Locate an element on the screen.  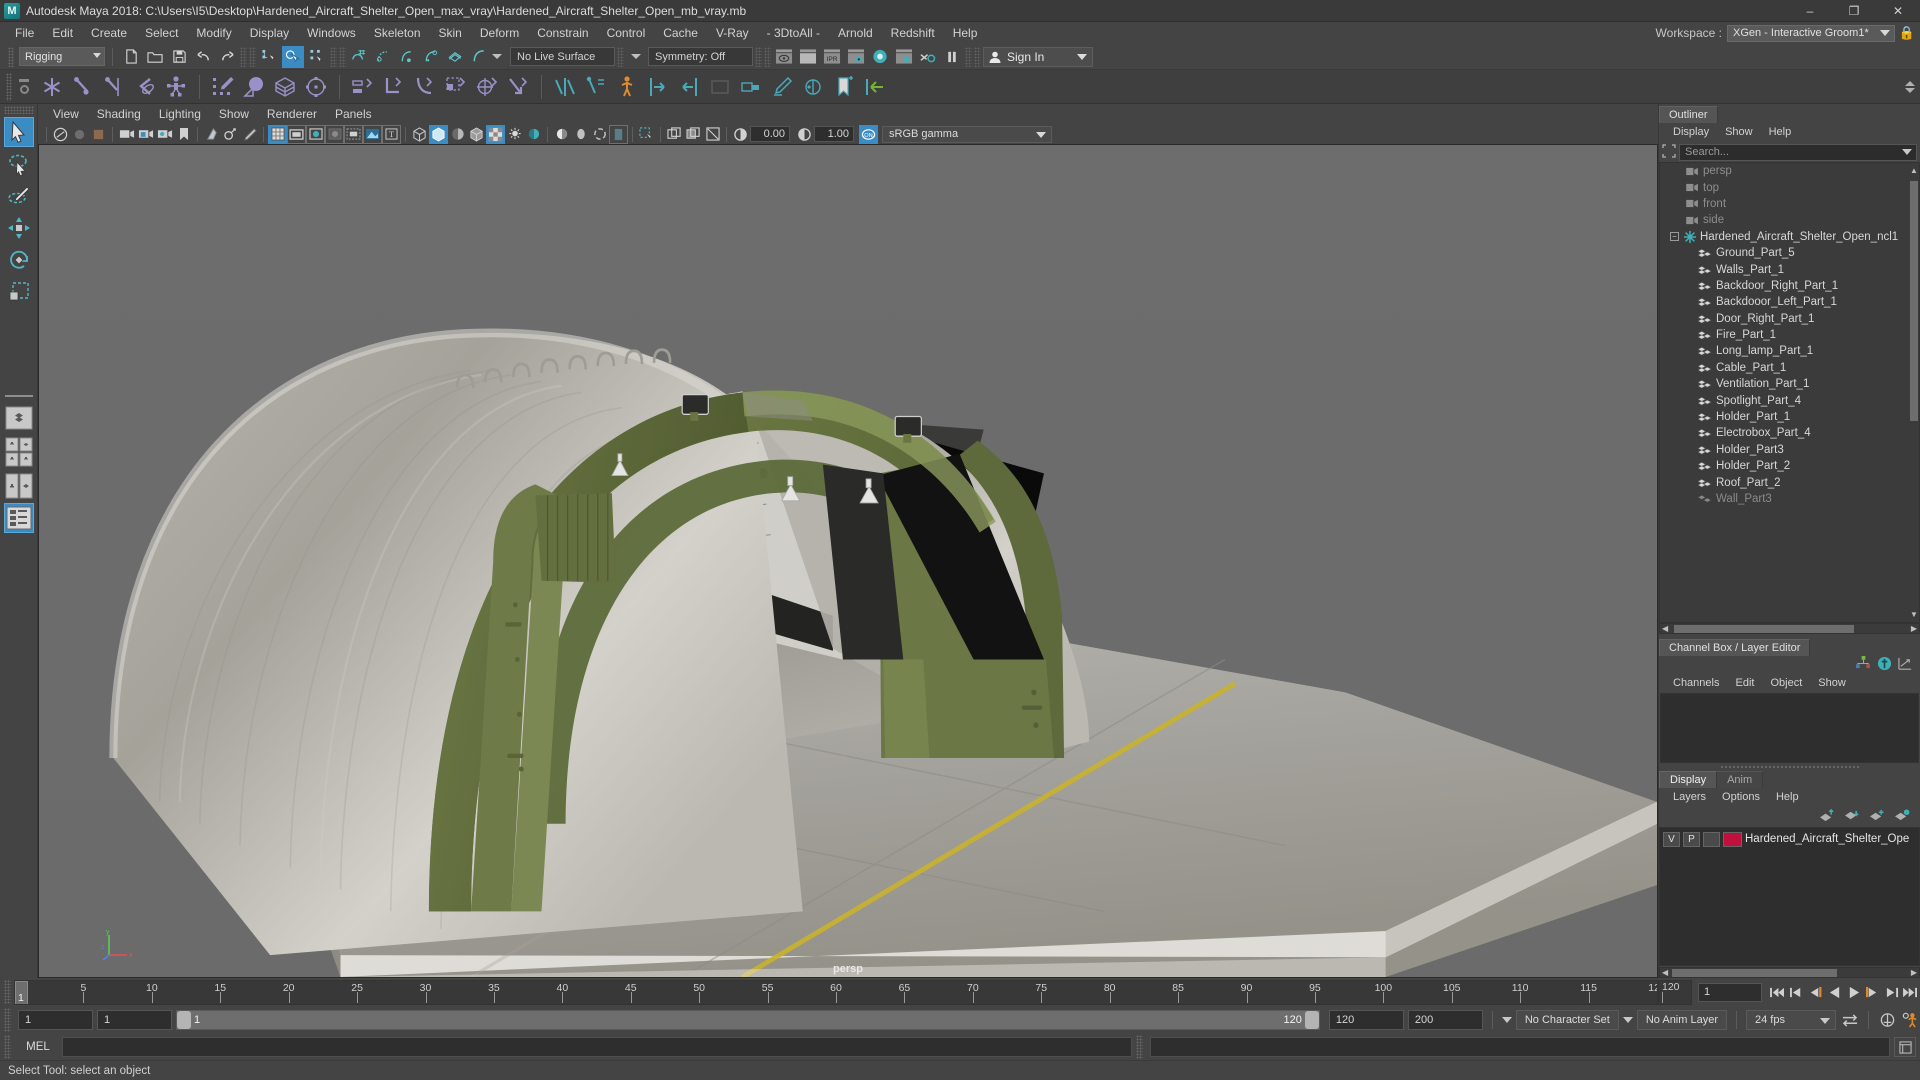
outliner-item-mesh: Wall_Part3 is located at coordinates (1789, 499).